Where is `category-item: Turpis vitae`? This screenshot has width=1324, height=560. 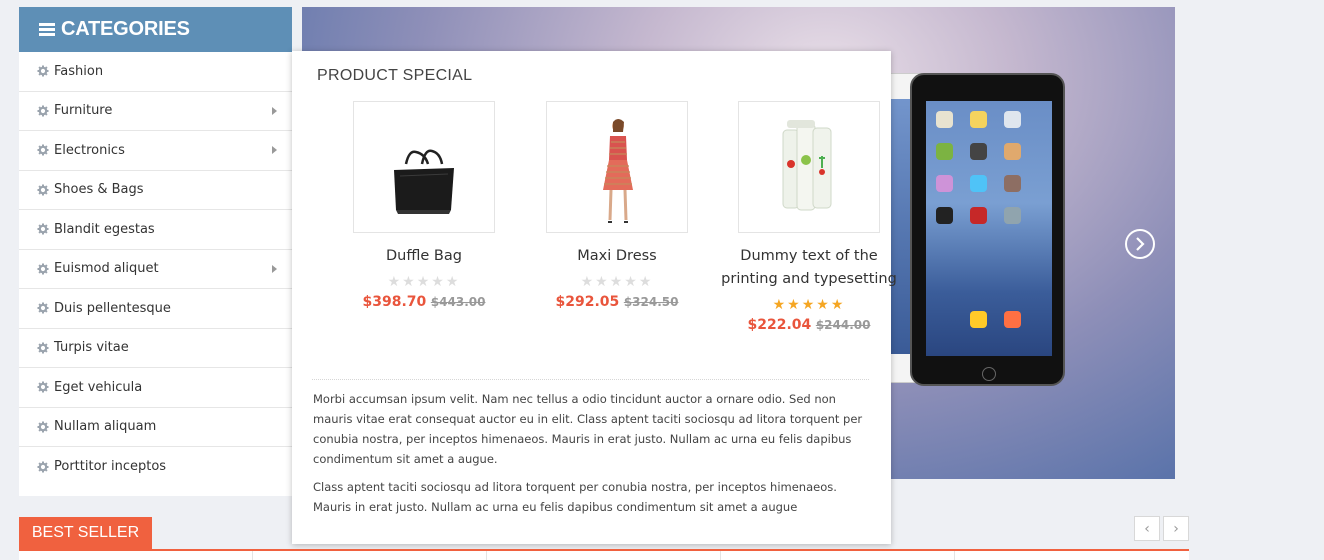
category-item: Turpis vitae is located at coordinates (155, 348).